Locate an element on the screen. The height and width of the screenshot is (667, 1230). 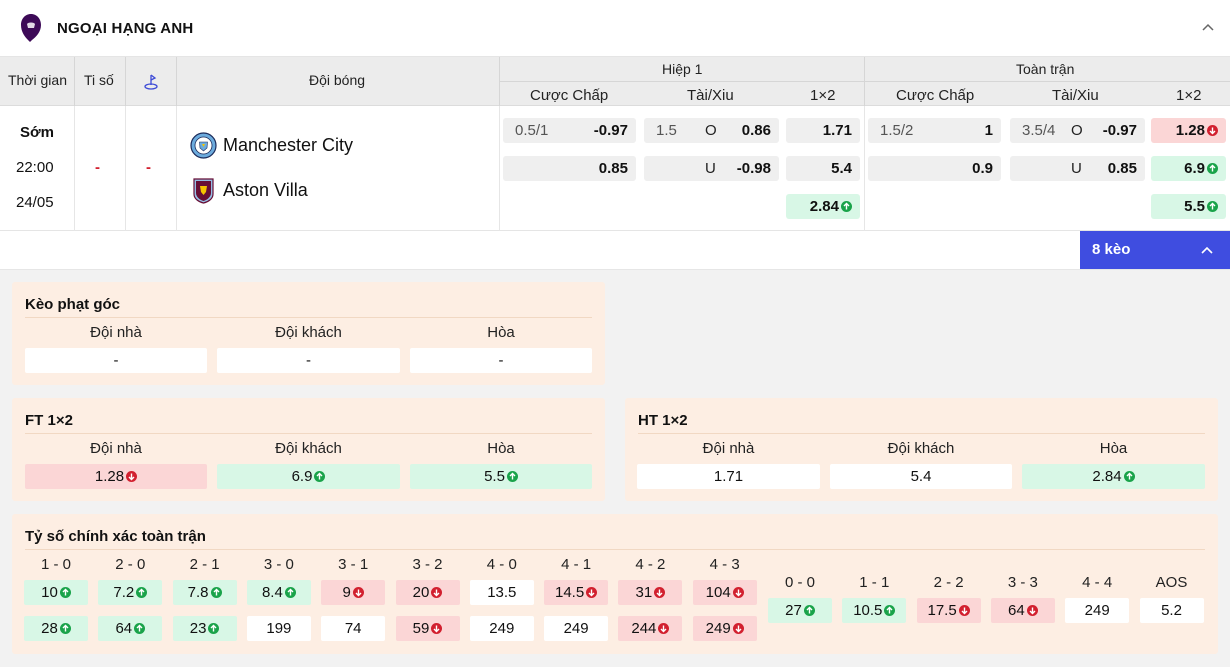
exact-away-win-odds-9: 249 is located at coordinates (724, 628).